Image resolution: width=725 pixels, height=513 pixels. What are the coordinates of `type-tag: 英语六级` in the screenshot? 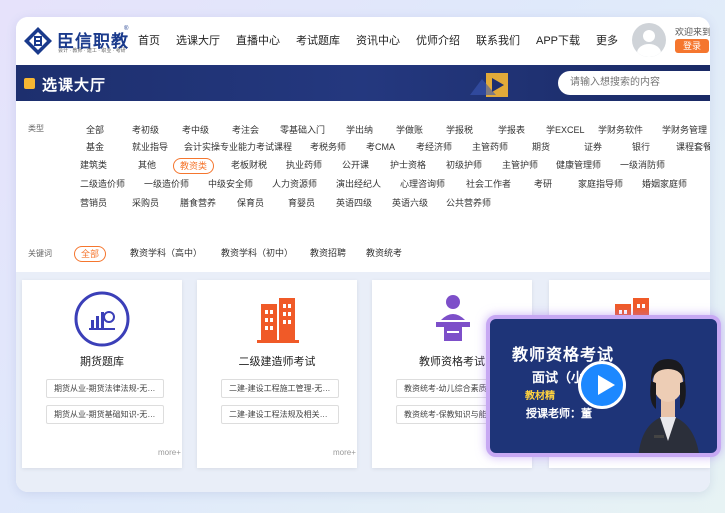 It's located at (410, 203).